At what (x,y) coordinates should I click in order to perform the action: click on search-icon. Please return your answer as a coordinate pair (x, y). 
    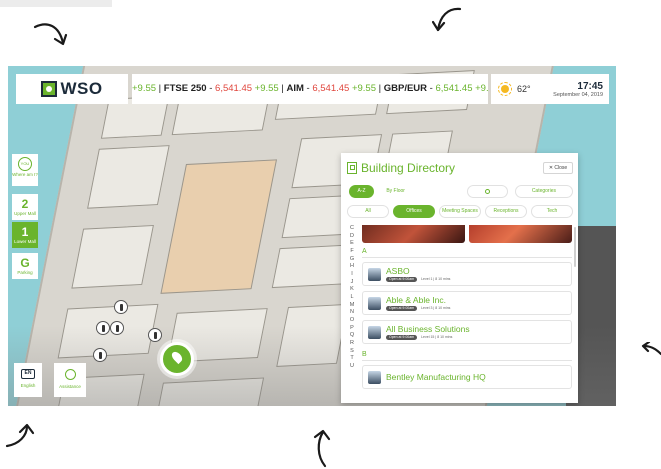
    Looking at the image, I should click on (487, 191).